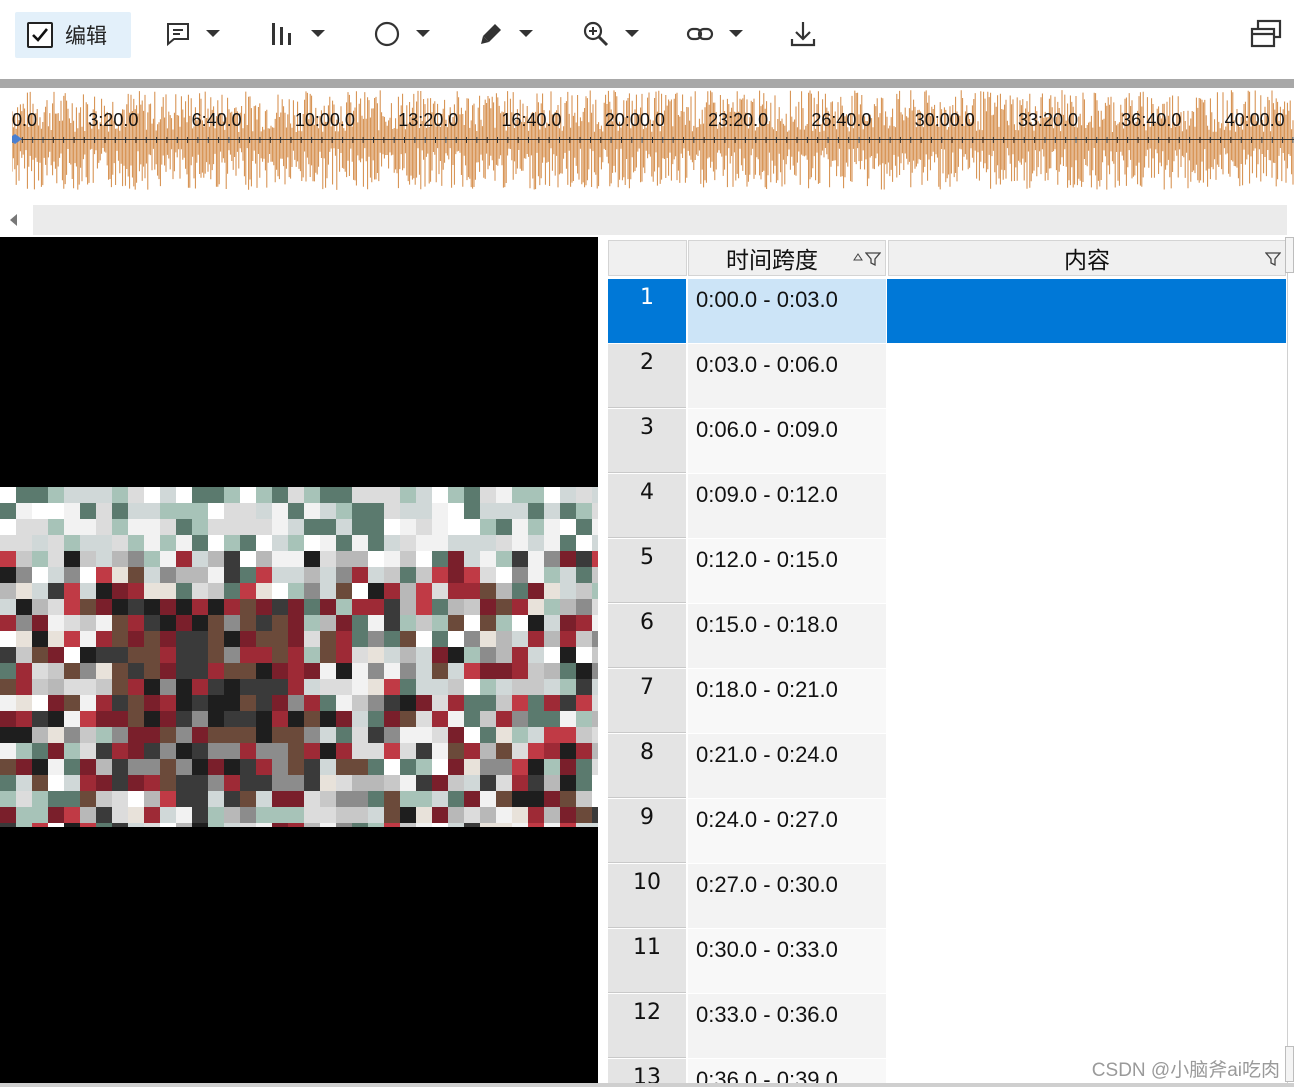 This screenshot has width=1294, height=1087. What do you see at coordinates (1254, 120) in the screenshot?
I see `timeline-tick-label: 40:00.0` at bounding box center [1254, 120].